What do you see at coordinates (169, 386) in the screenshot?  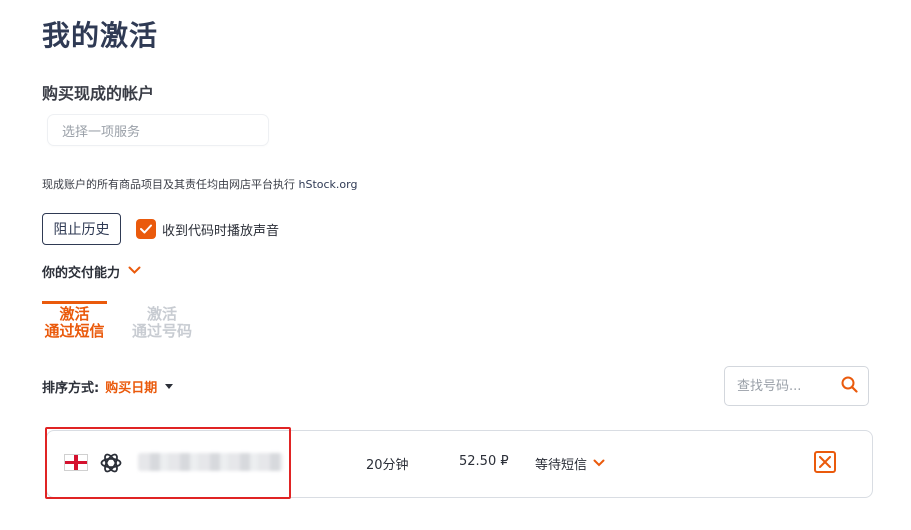 I see `caret-down-icon` at bounding box center [169, 386].